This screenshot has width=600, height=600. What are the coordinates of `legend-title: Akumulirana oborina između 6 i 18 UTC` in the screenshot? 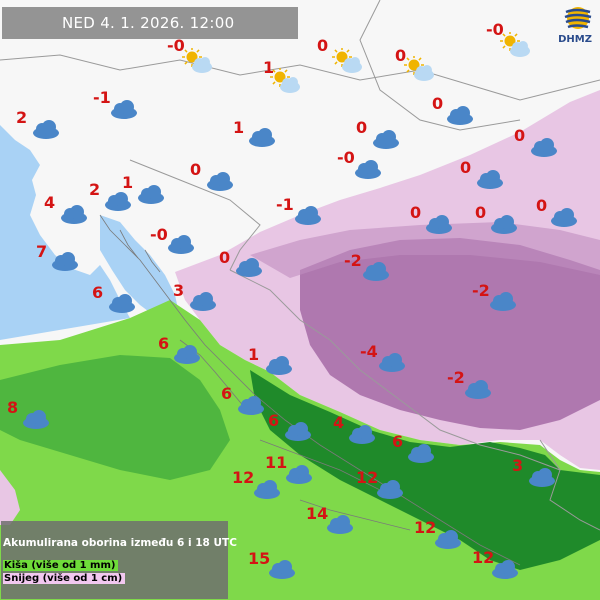 It's located at (120, 543).